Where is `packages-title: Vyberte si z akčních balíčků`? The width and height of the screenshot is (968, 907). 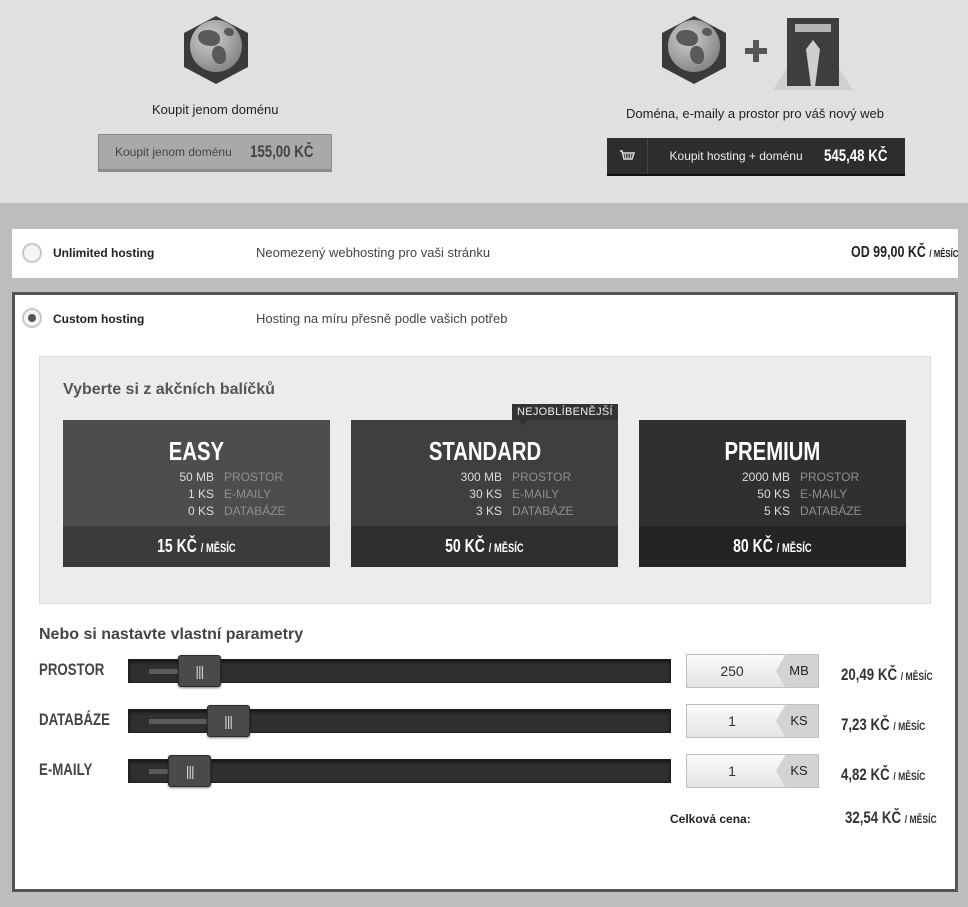
packages-title: Vyberte si z akčních balíčků is located at coordinates (169, 389).